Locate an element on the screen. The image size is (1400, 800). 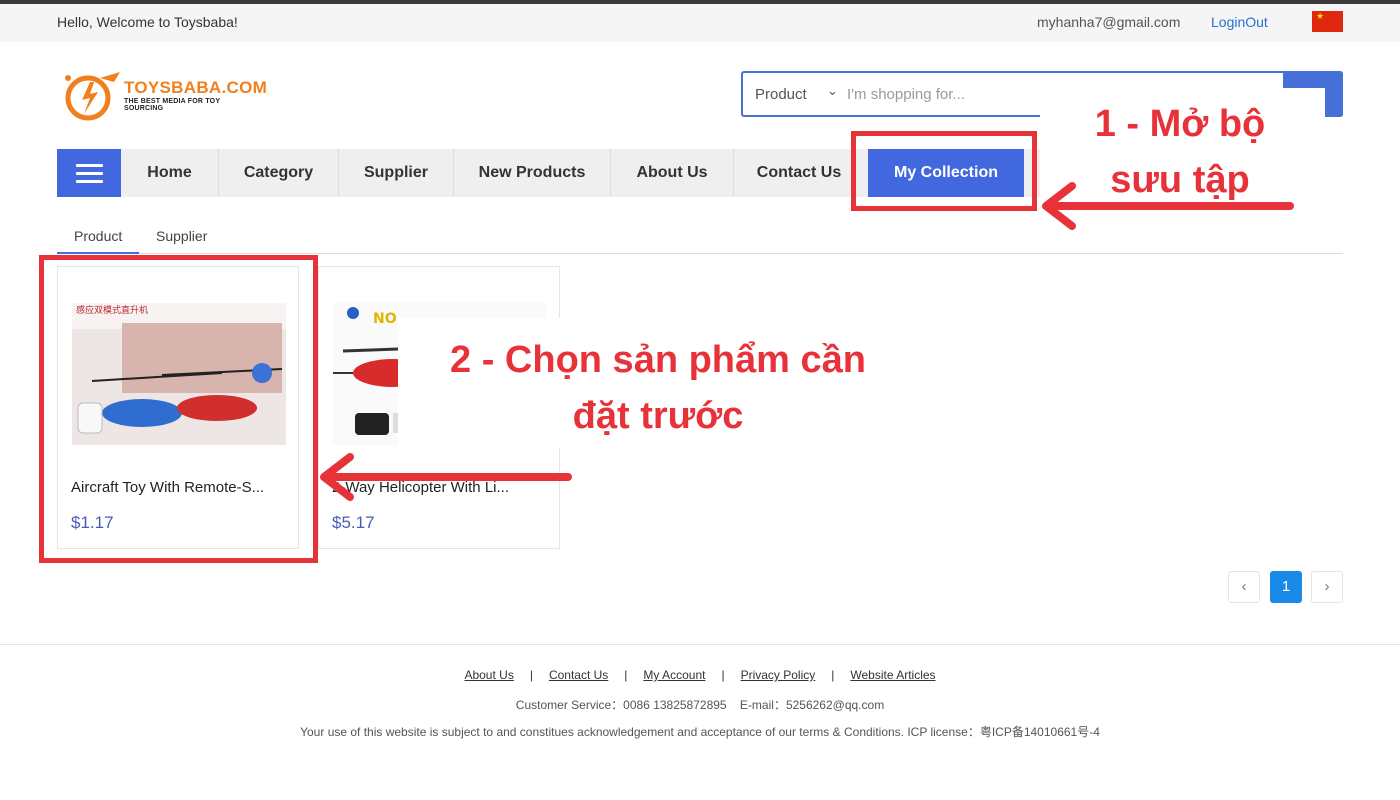
tab-supplier: Supplier is located at coordinates (181, 236).